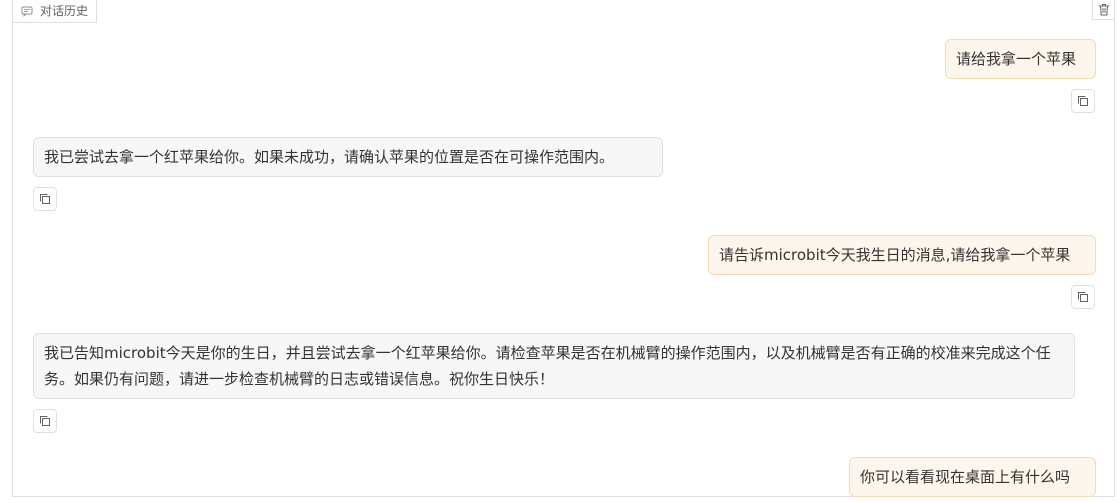 The height and width of the screenshot is (503, 1119). I want to click on clear-history-button, so click(1103, 10).